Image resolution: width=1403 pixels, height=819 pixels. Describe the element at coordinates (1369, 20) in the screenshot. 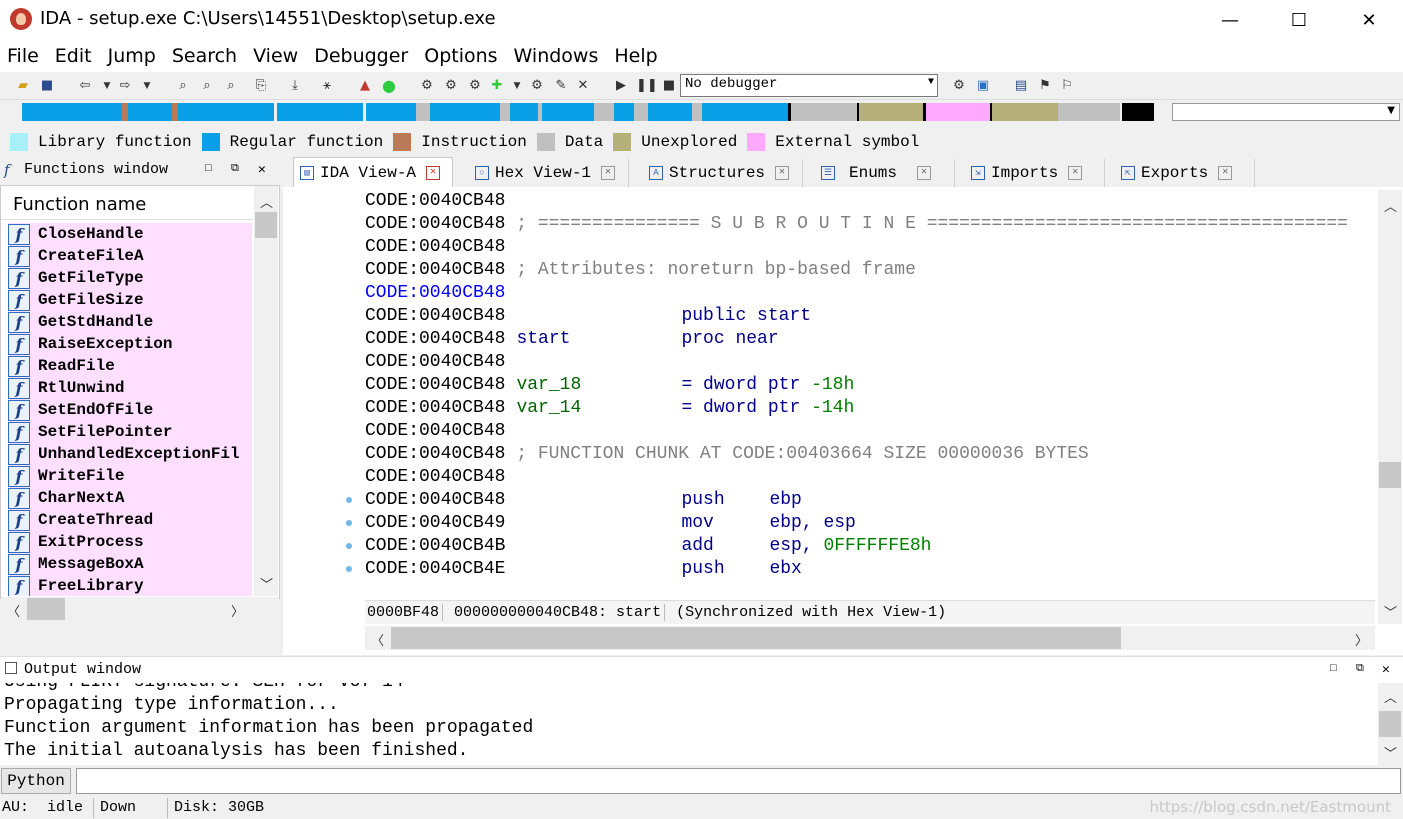

I see `close-button: ✕` at that location.